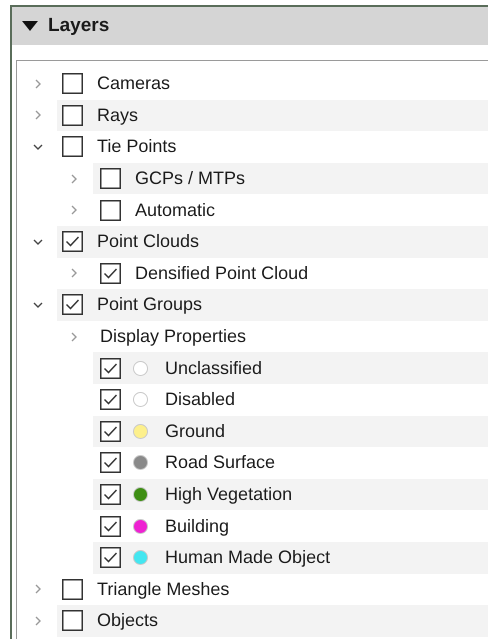 The image size is (488, 639). I want to click on tree-row: Cameras, so click(272, 84).